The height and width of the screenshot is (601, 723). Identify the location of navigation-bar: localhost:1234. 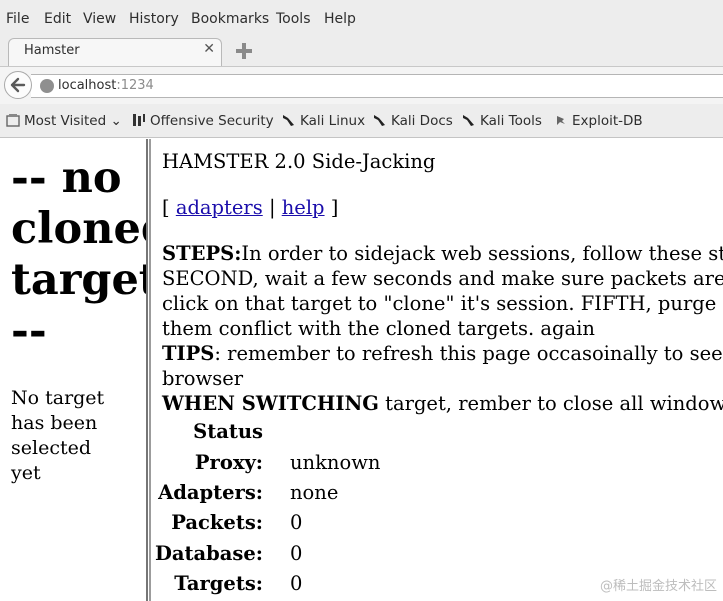
(361, 85).